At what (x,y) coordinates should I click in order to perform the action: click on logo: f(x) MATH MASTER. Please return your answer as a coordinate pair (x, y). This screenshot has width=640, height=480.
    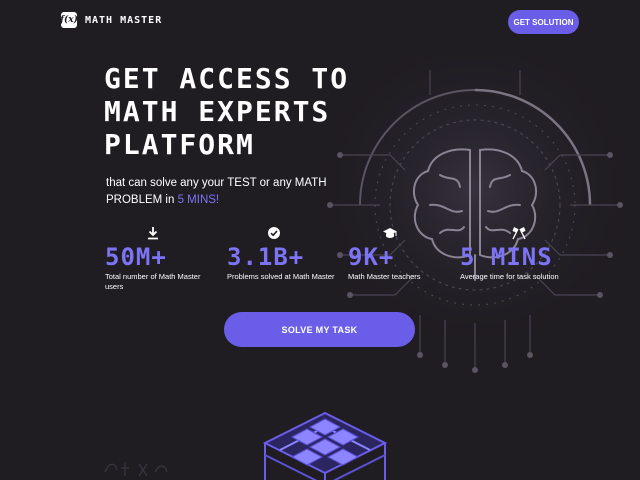
    Looking at the image, I should click on (111, 20).